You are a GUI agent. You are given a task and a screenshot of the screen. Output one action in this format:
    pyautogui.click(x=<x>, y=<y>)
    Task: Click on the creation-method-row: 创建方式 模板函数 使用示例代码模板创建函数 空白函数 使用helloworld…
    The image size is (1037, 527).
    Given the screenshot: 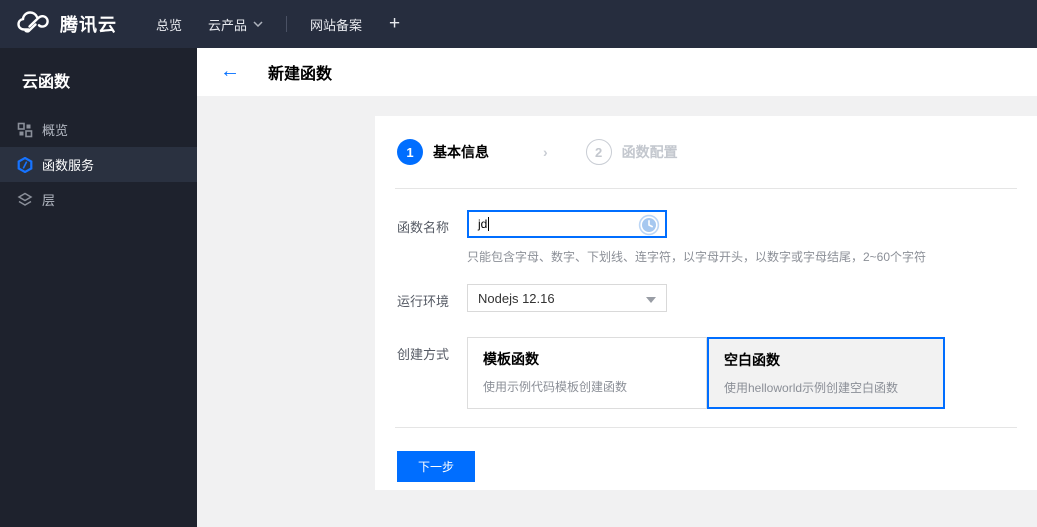 What is the action you would take?
    pyautogui.click(x=706, y=373)
    